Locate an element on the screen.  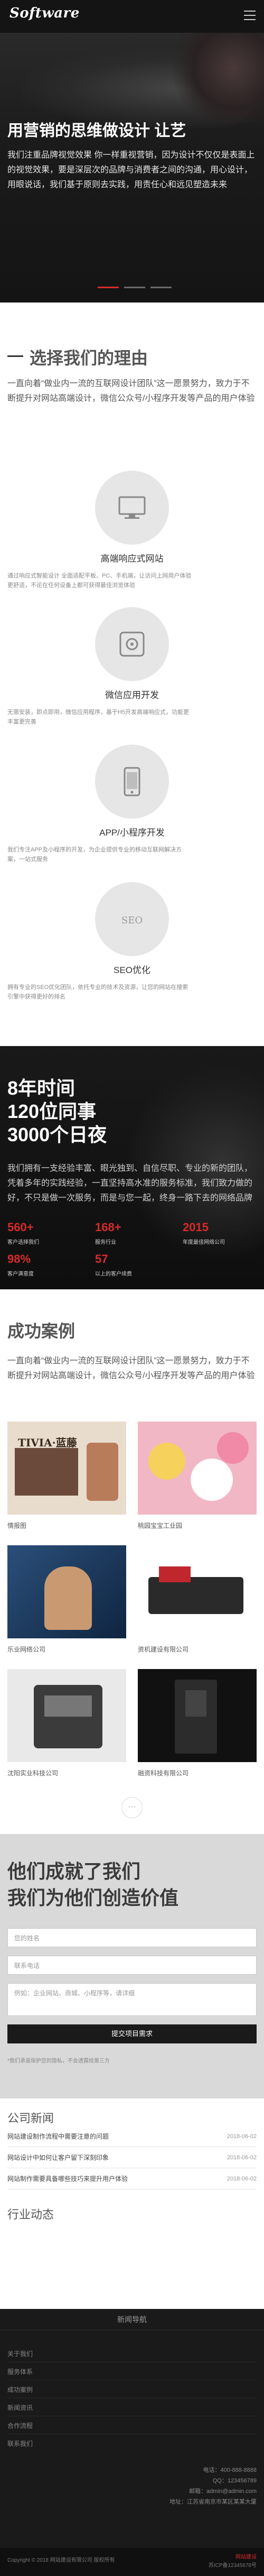
cases-title: 成功案例 is located at coordinates (42, 1331).